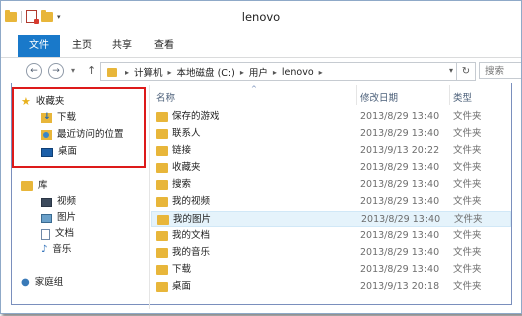 The image size is (522, 316). What do you see at coordinates (182, 286) in the screenshot?
I see `file-name: 桌面` at bounding box center [182, 286].